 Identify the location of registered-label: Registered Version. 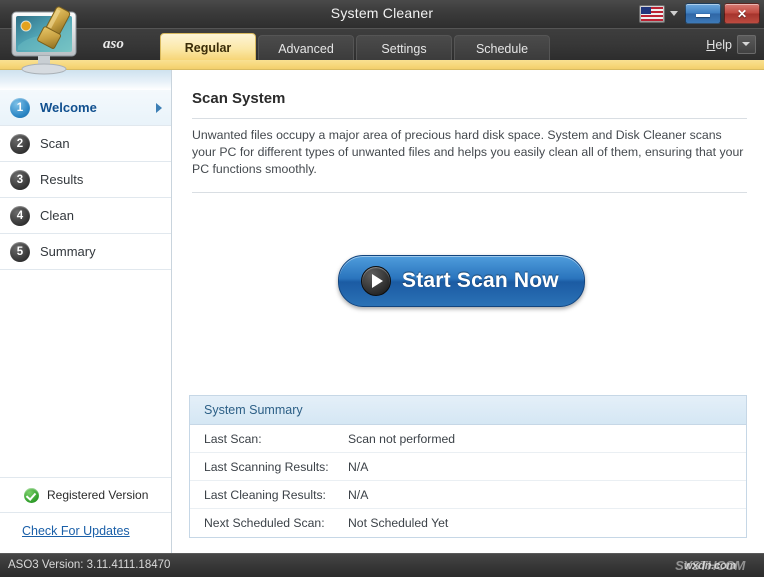
(98, 495).